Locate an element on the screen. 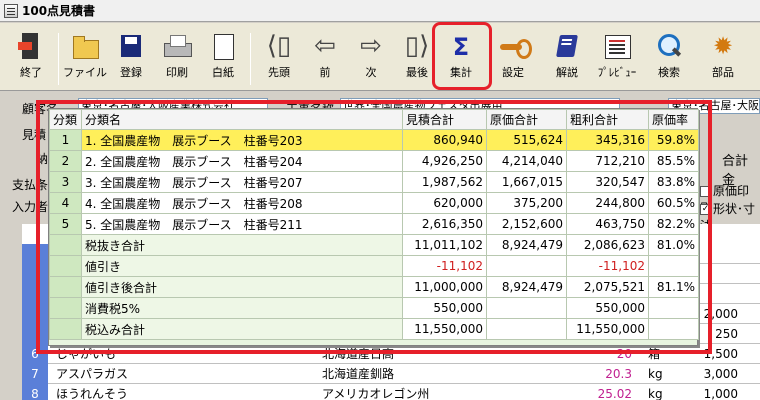 The image size is (760, 400). prev-arrow-icon: ⇦ is located at coordinates (325, 46).